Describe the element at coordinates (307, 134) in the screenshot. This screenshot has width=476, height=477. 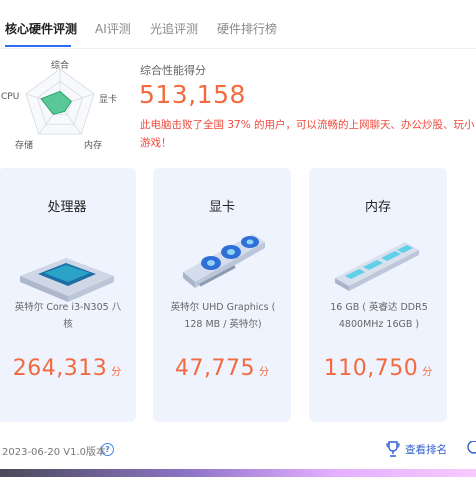
I see `overall-score-description: 此电脑击败了全国 37% 的用户，可以流畅的上网聊天、办公炒股、玩小游戏！` at that location.